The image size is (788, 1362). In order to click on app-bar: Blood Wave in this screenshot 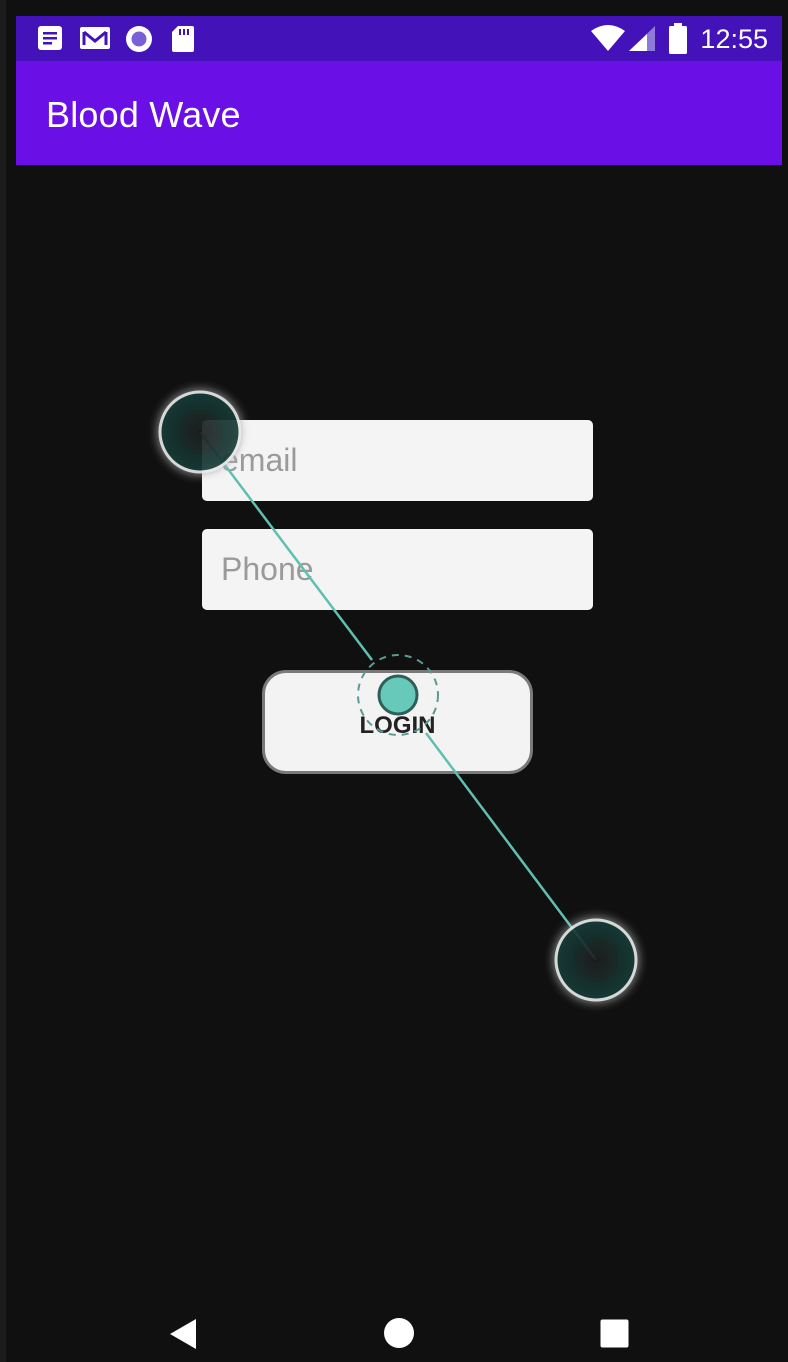, I will do `click(399, 113)`.